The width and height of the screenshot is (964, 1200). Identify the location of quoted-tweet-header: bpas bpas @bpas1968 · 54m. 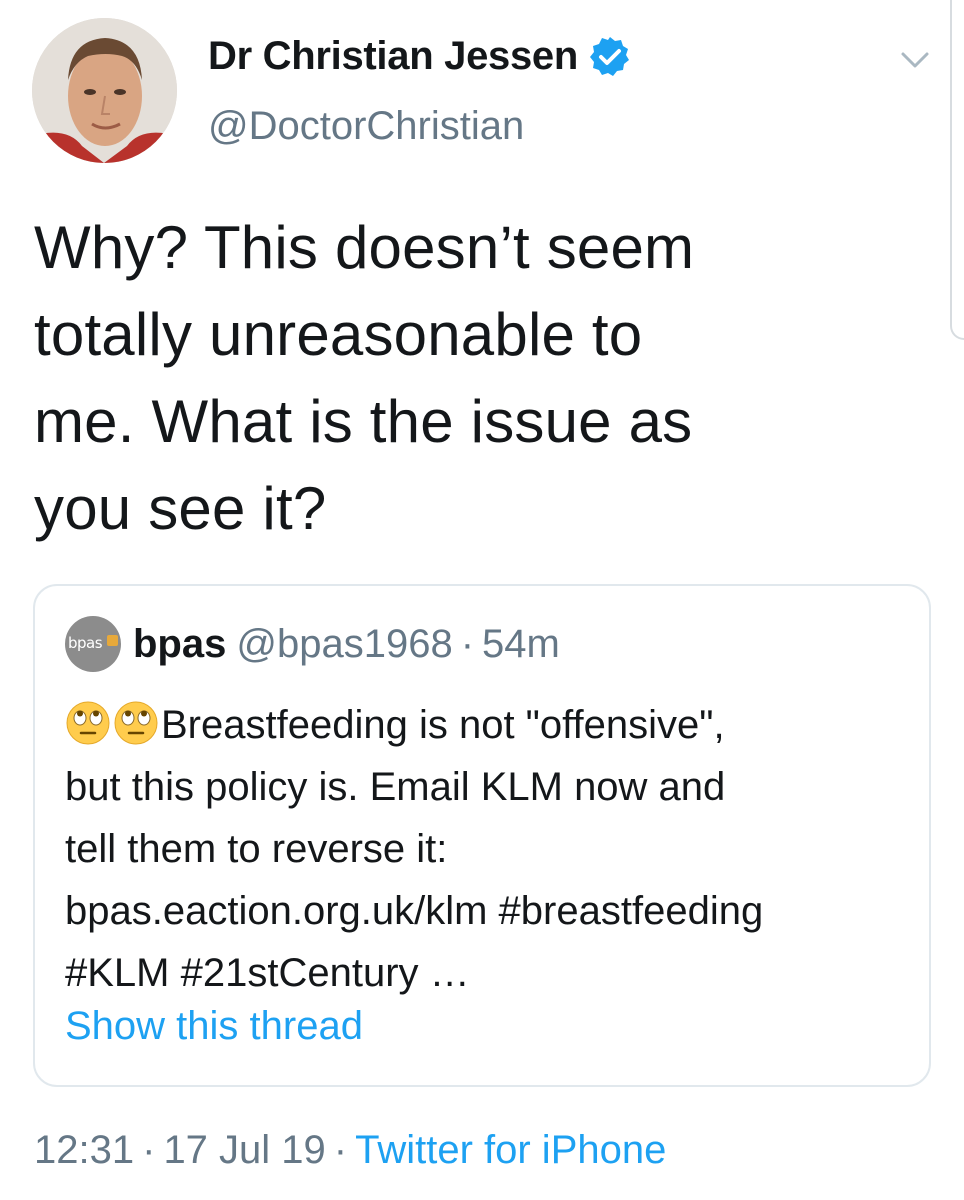
(312, 644).